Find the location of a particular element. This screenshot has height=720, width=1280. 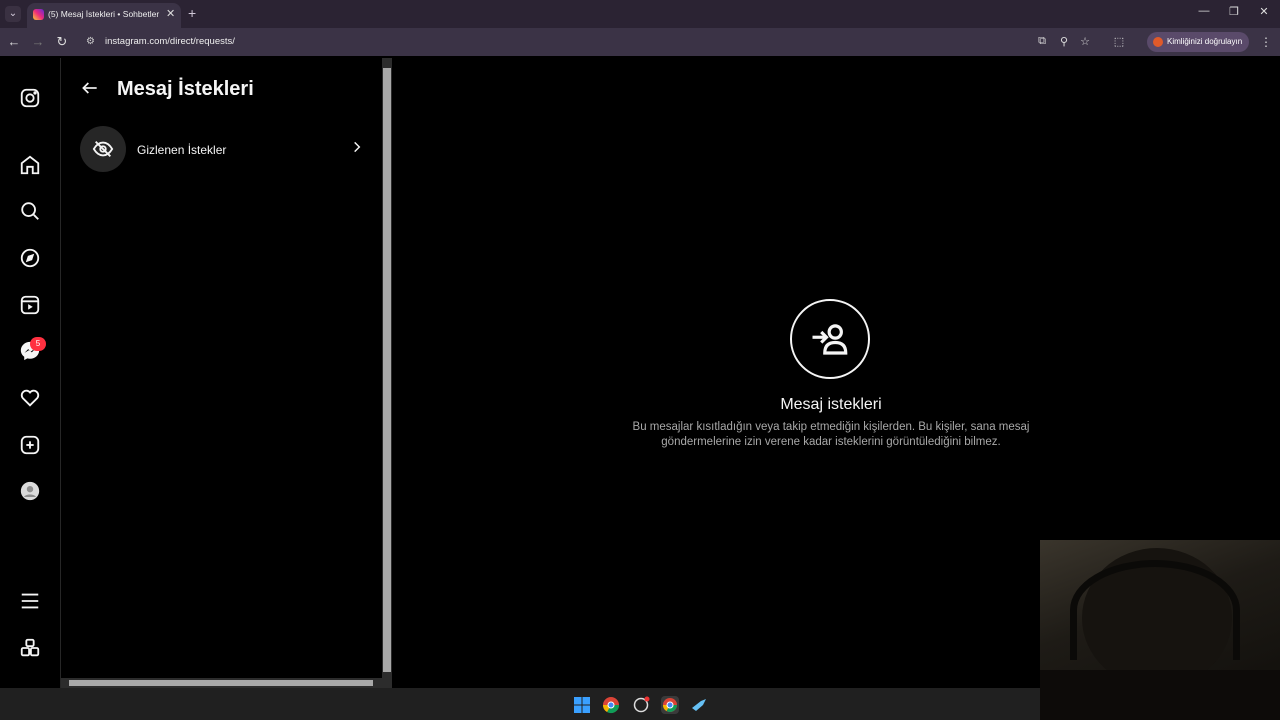

list-horizontal-scrollbar is located at coordinates (221, 683).